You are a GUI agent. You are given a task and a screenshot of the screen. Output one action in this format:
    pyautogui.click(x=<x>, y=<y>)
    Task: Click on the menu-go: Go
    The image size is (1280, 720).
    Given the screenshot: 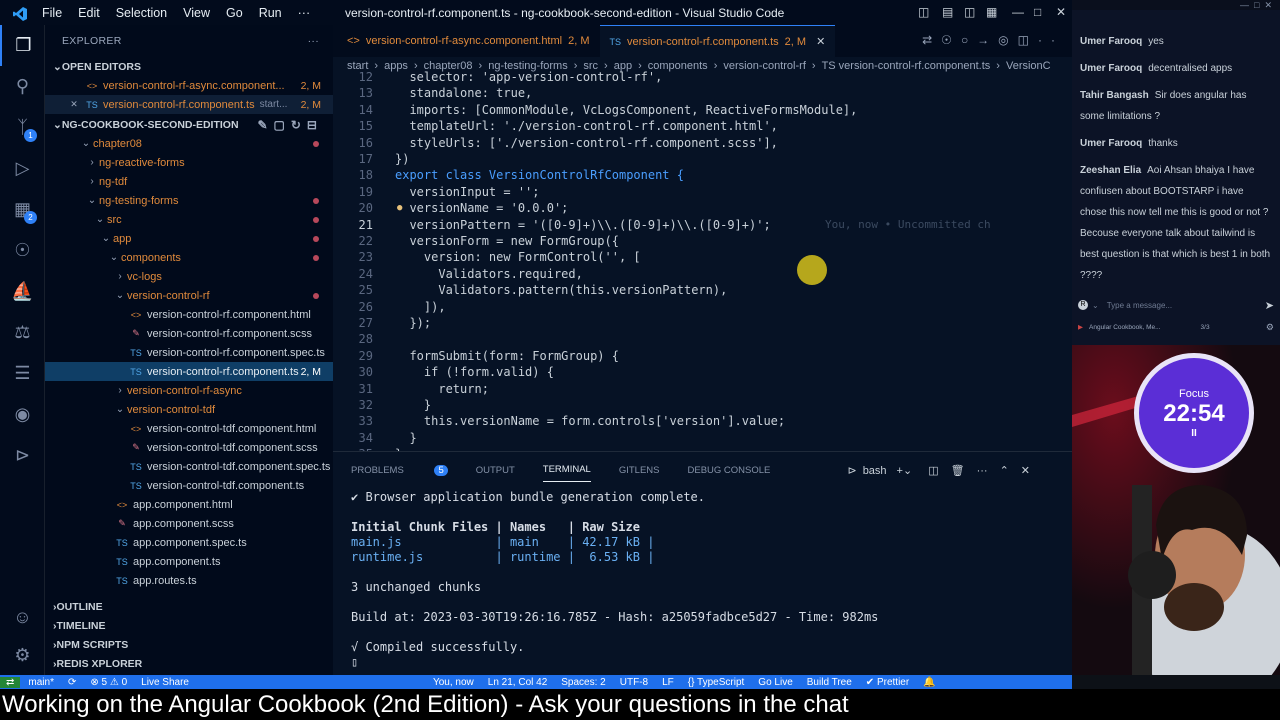 What is the action you would take?
    pyautogui.click(x=234, y=13)
    